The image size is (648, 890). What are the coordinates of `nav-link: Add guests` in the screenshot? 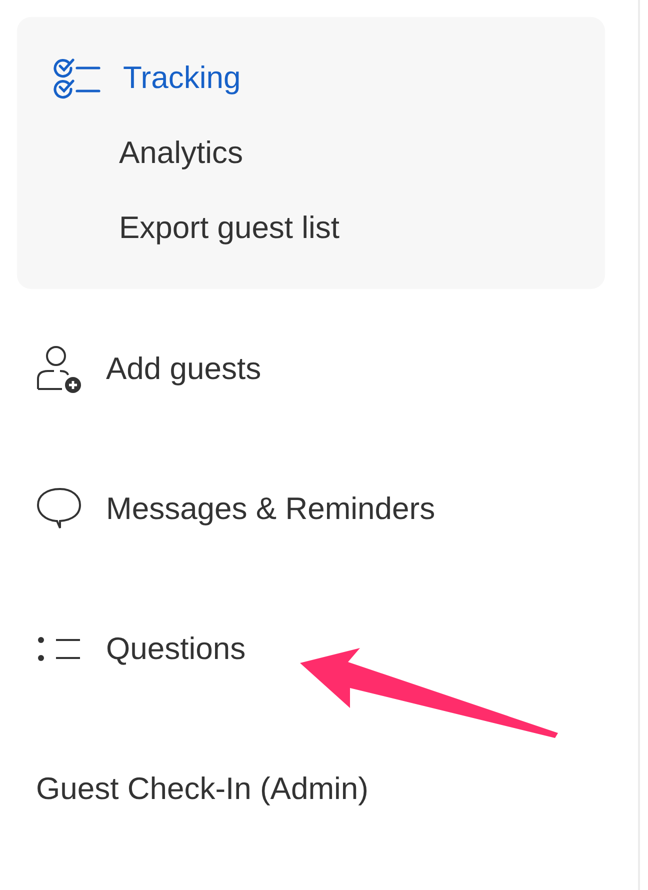 It's located at (184, 369).